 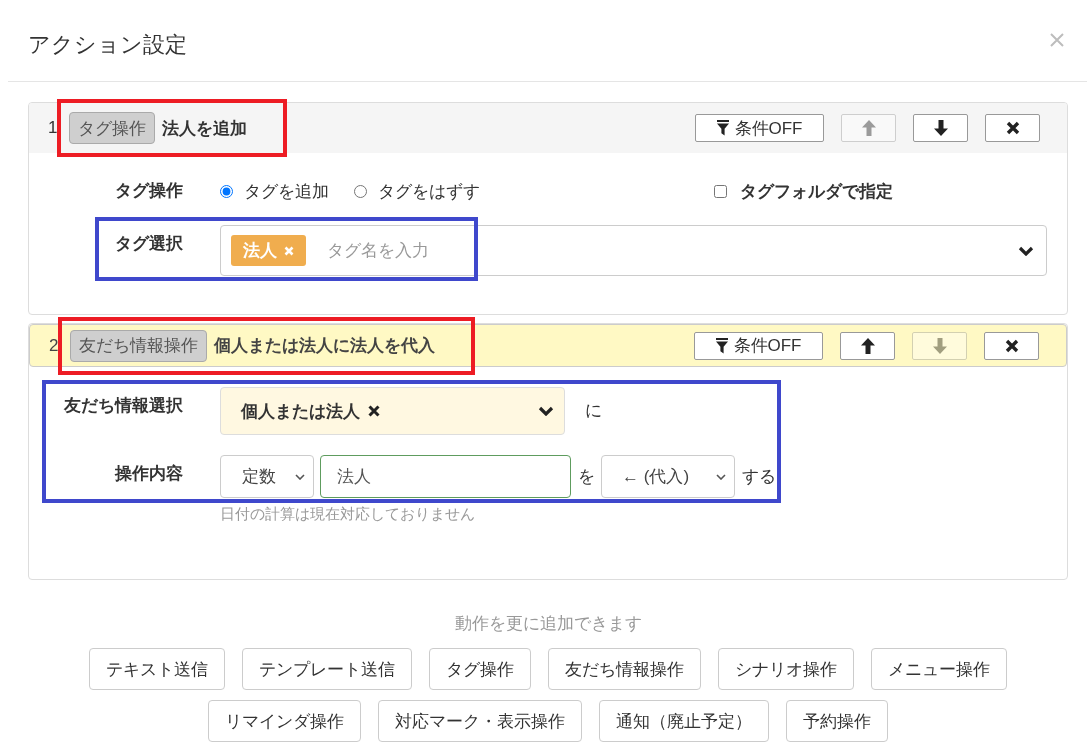 I want to click on add-more-hint: 動作を更に追加できます, so click(x=548, y=624).